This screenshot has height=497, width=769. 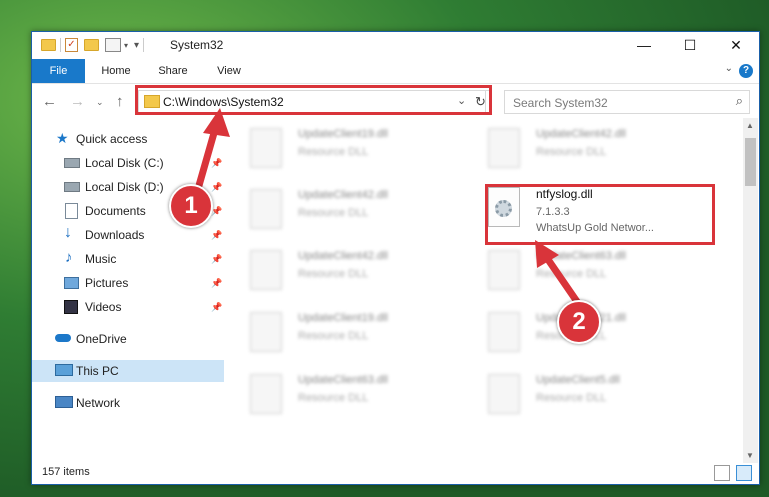 I want to click on step-1-badge: 1, so click(x=191, y=206).